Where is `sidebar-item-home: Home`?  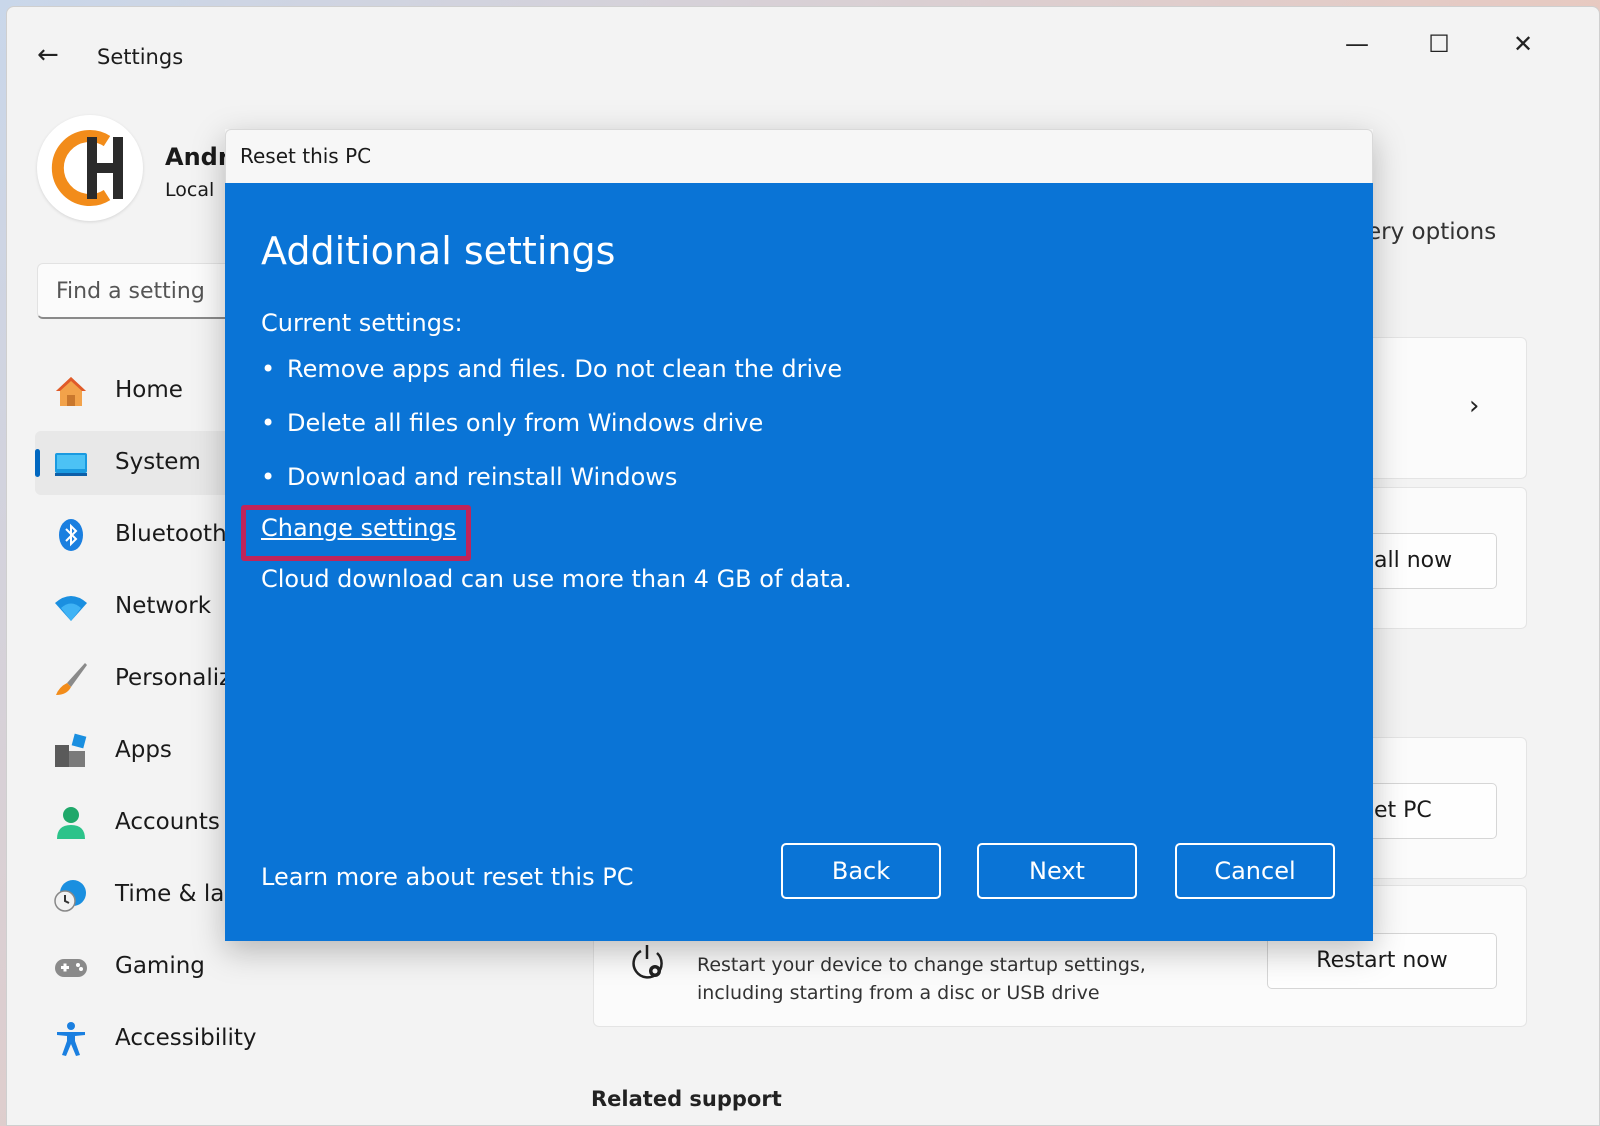
sidebar-item-home: Home is located at coordinates (135, 391).